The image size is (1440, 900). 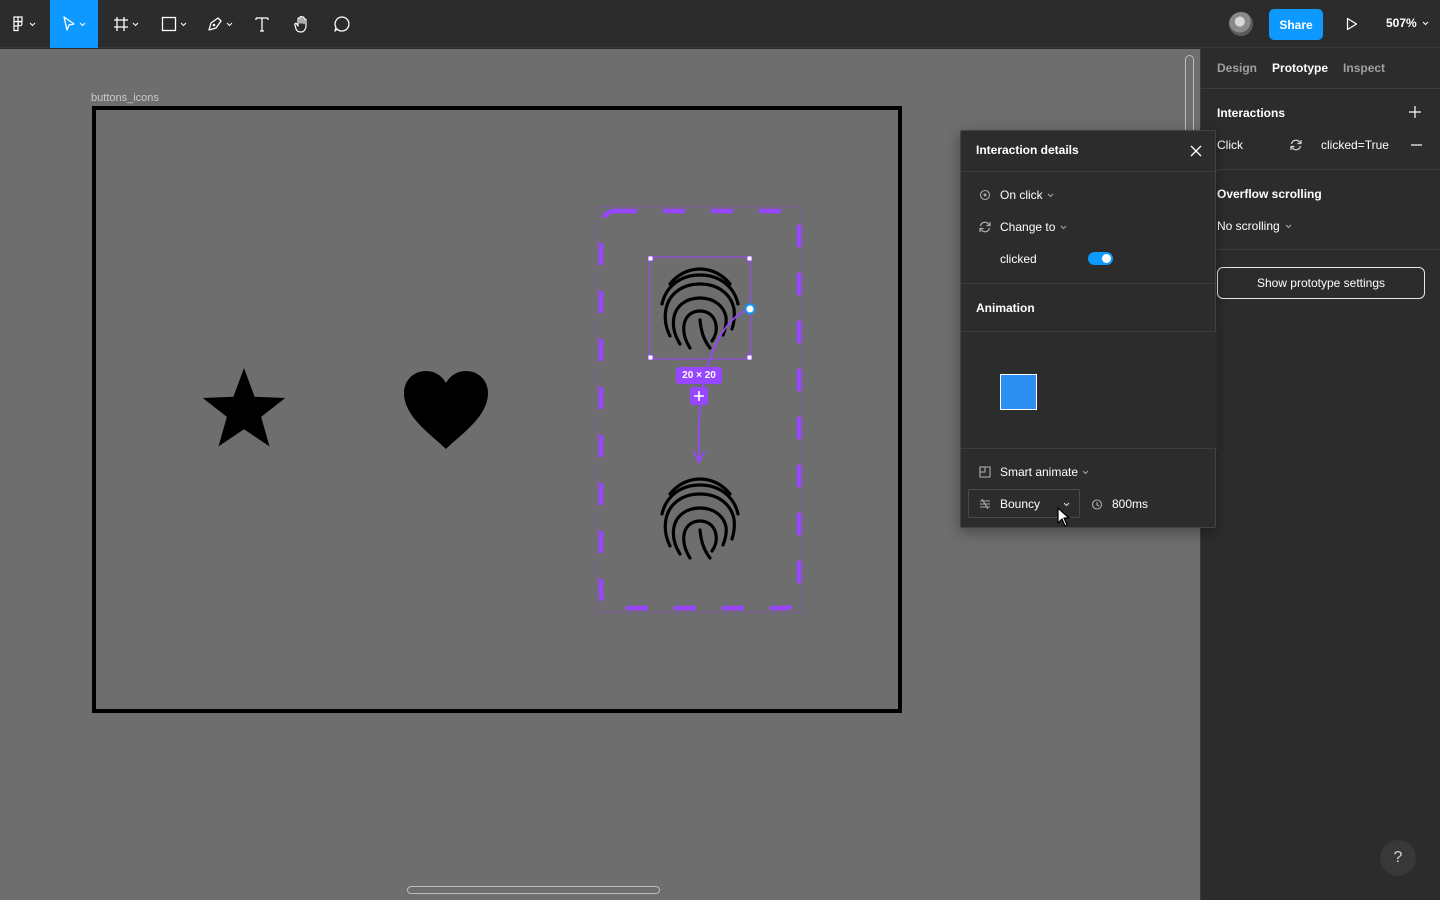 I want to click on close-icon, so click(x=1196, y=151).